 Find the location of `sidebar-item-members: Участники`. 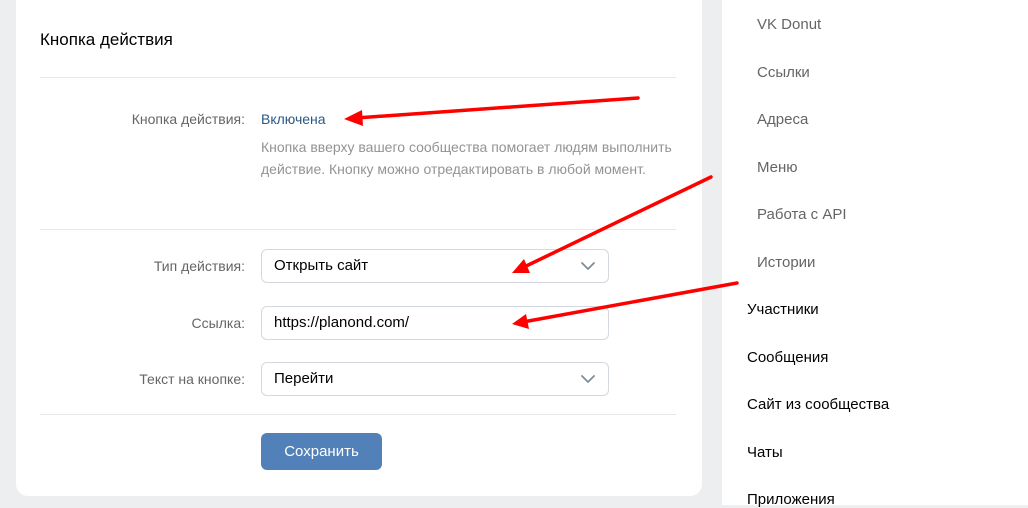

sidebar-item-members: Участники is located at coordinates (783, 309).